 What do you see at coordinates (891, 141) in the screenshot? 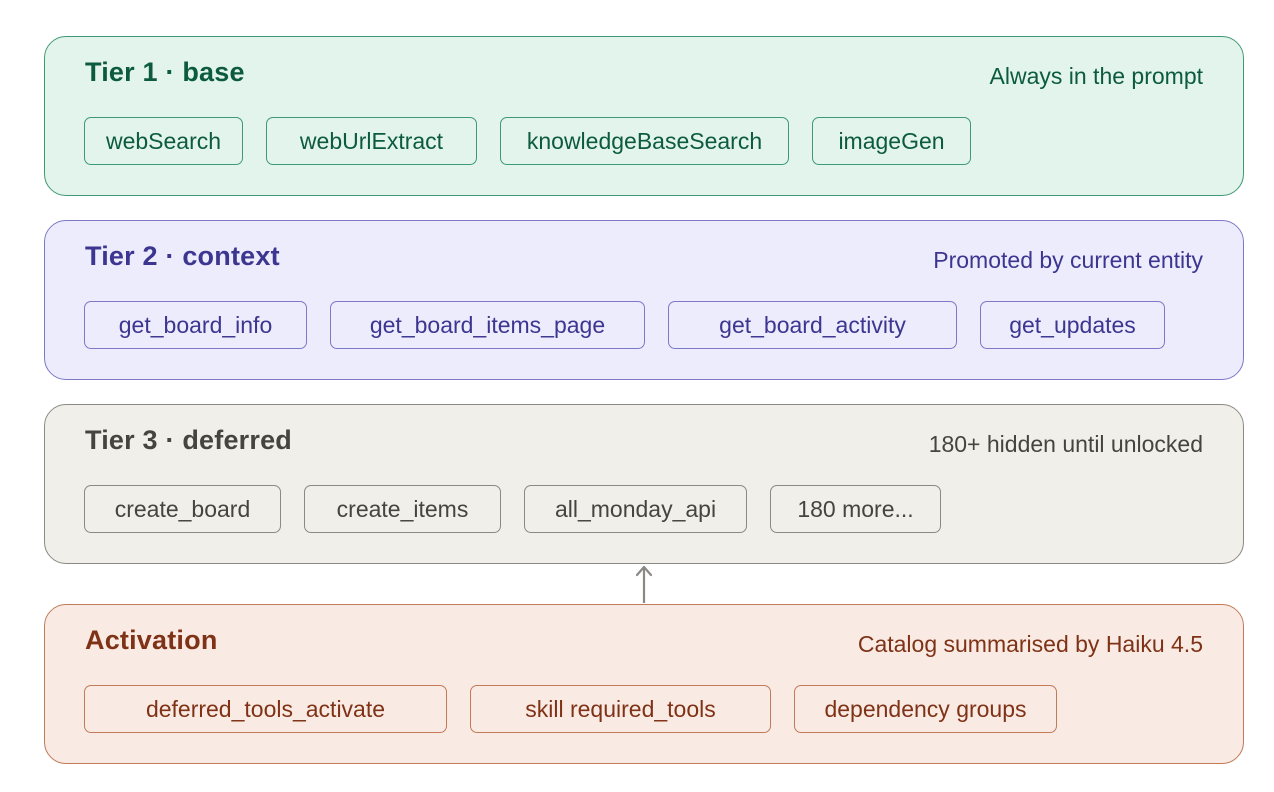
I see `tool-chip-imagegen: imageGen` at bounding box center [891, 141].